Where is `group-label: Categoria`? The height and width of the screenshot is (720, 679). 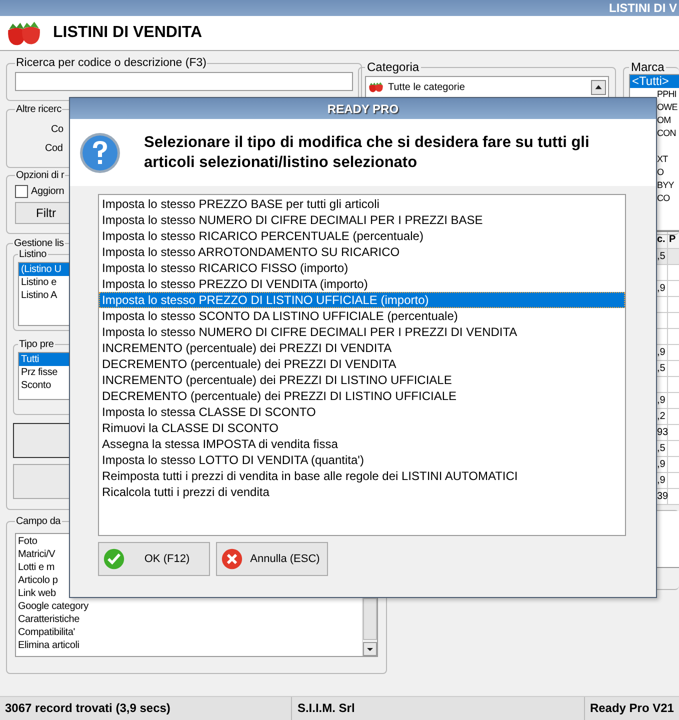 group-label: Categoria is located at coordinates (393, 67).